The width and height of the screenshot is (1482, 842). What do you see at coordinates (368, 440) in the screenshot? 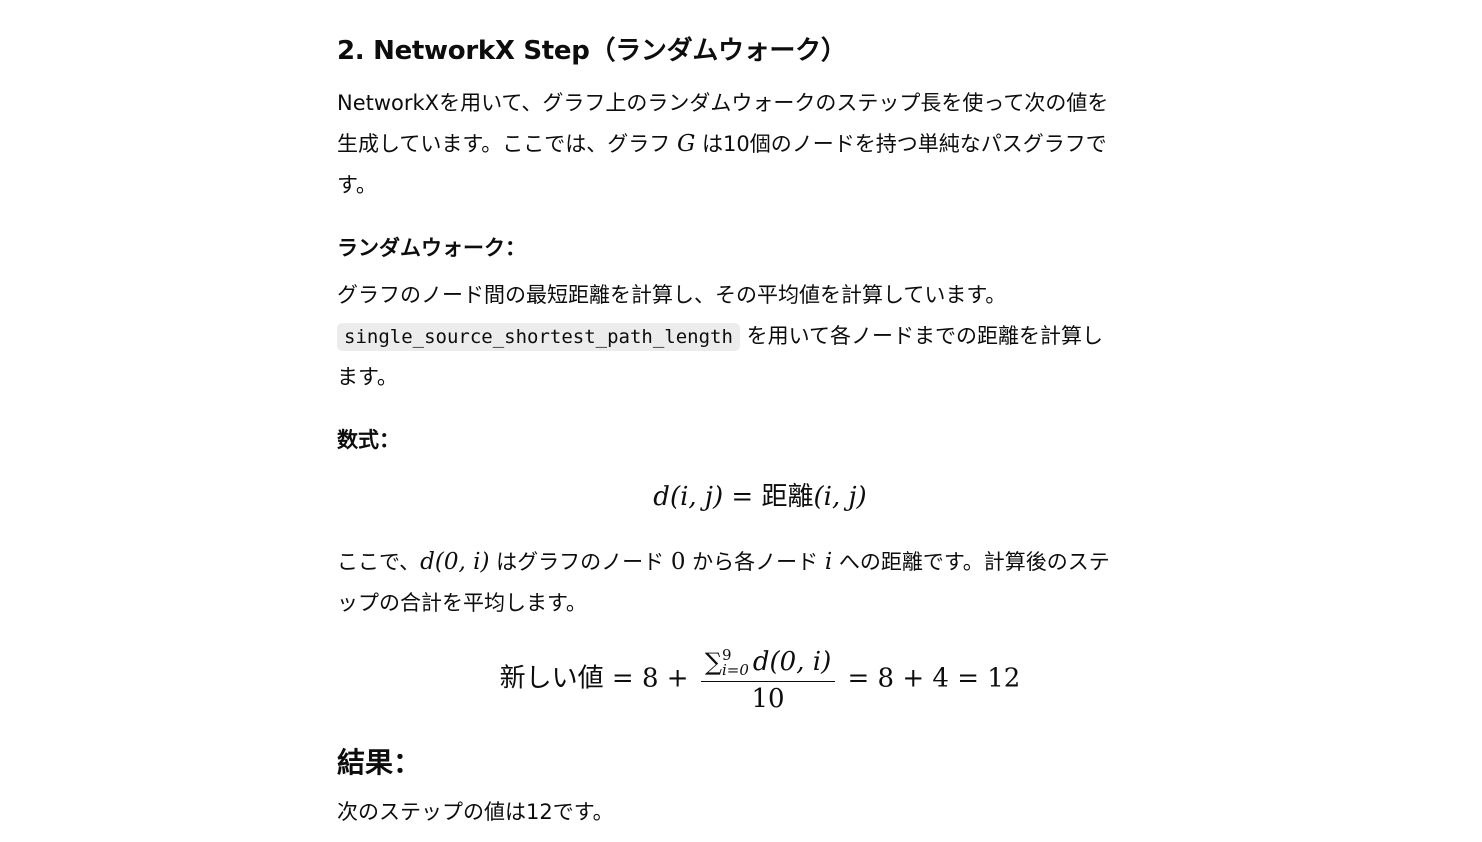
I see `formula-heading: 数式：` at bounding box center [368, 440].